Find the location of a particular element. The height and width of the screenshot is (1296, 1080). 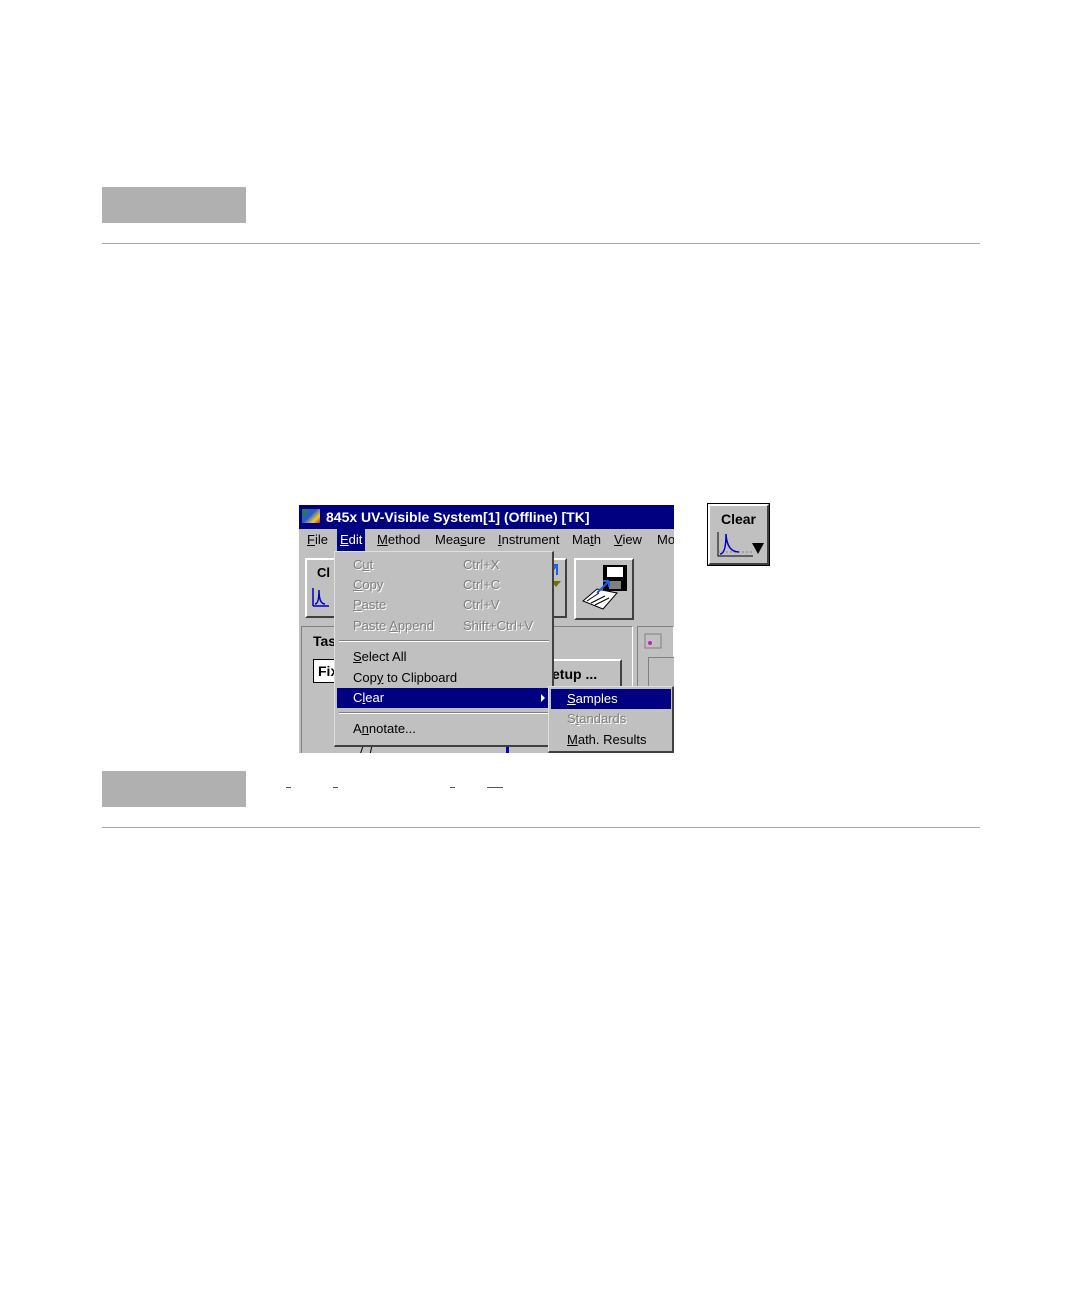

submenu-item-standards: Standards is located at coordinates (611, 719).